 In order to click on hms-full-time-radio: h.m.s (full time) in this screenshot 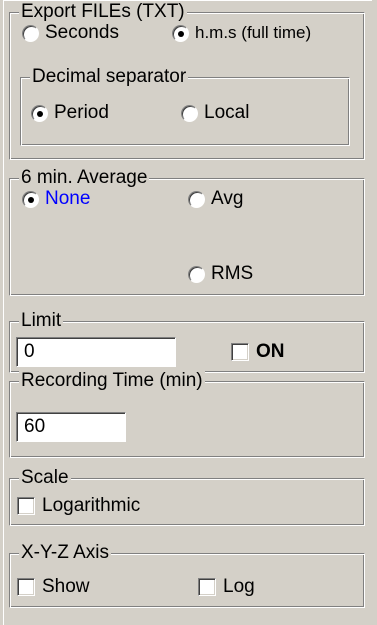, I will do `click(241, 33)`.